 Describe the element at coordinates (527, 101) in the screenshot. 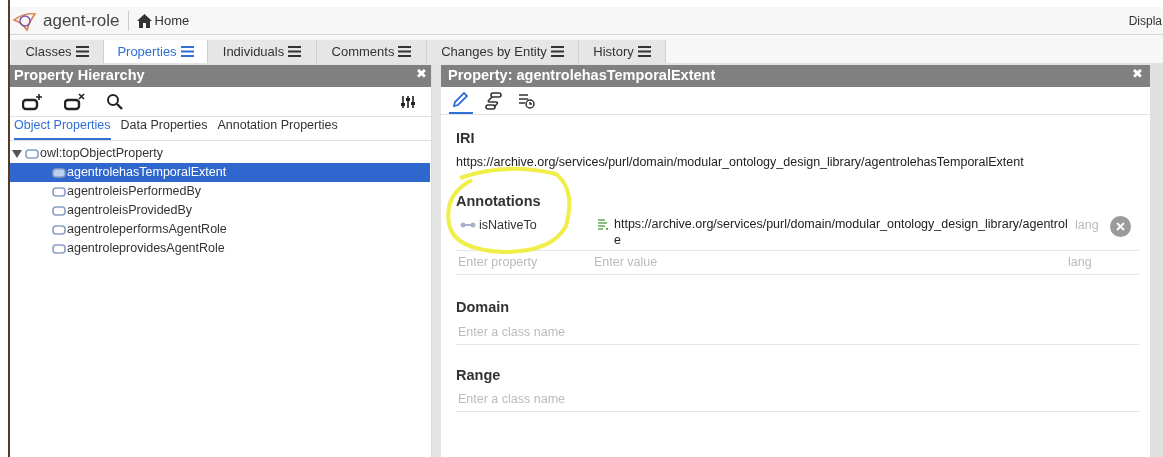

I see `list-clock-icon` at that location.